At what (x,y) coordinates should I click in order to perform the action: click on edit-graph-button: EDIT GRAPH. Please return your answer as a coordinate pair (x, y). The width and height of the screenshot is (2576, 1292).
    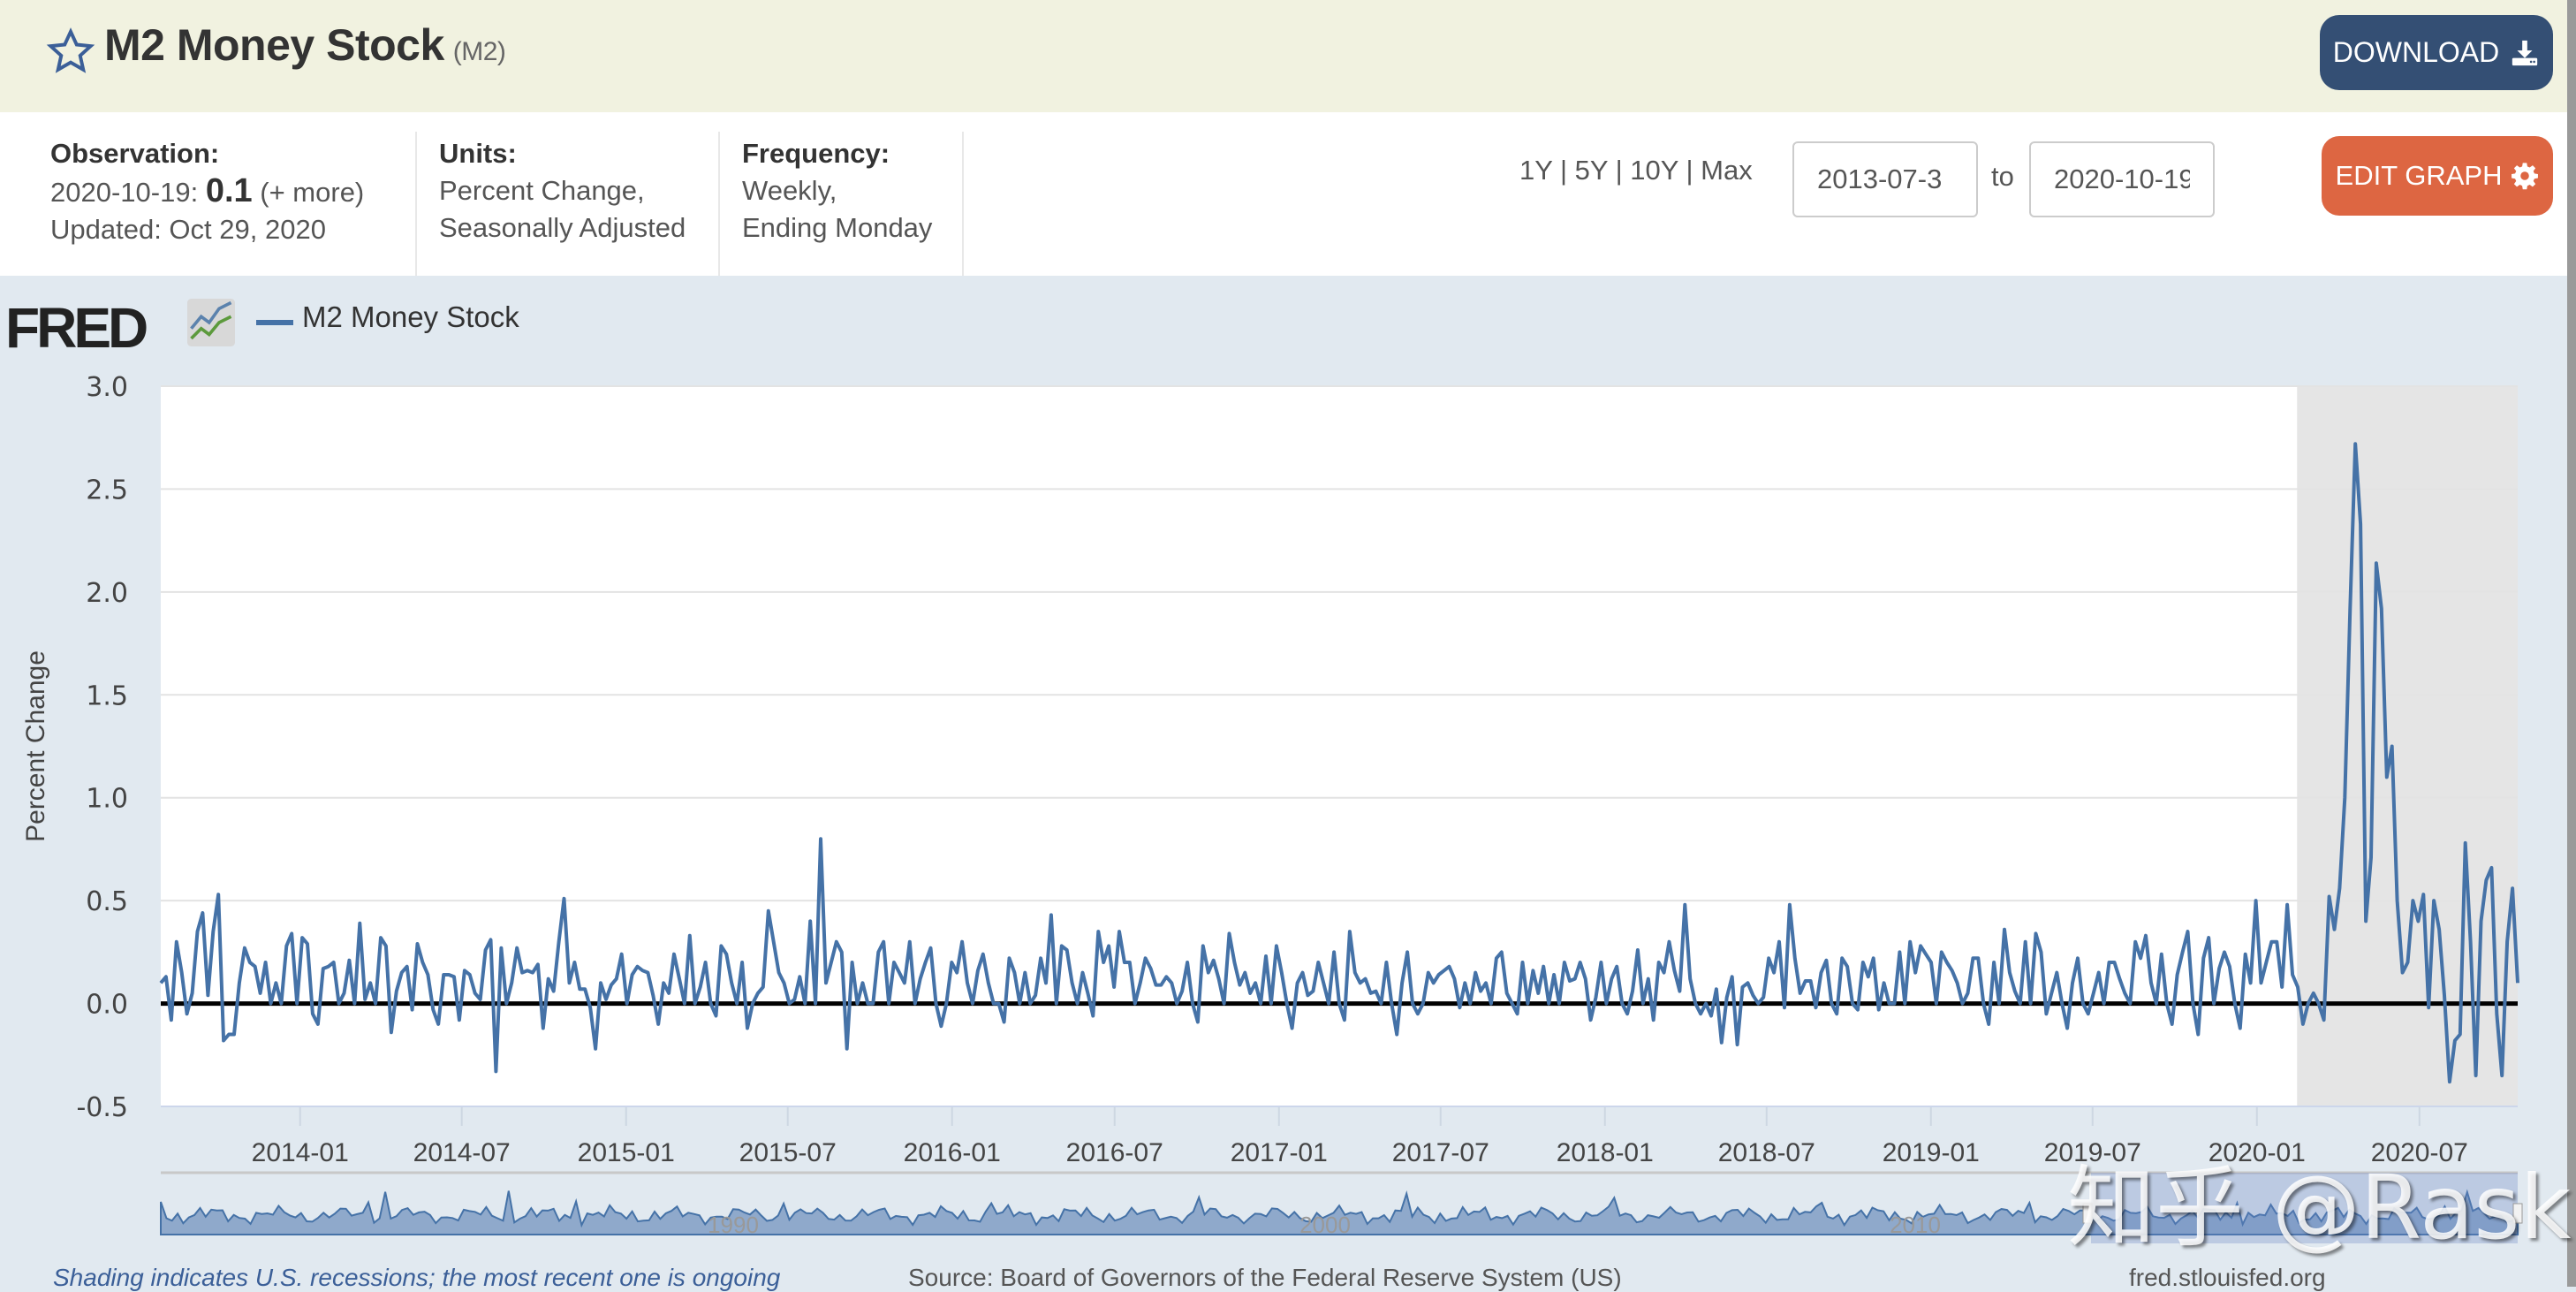
    Looking at the image, I should click on (2438, 176).